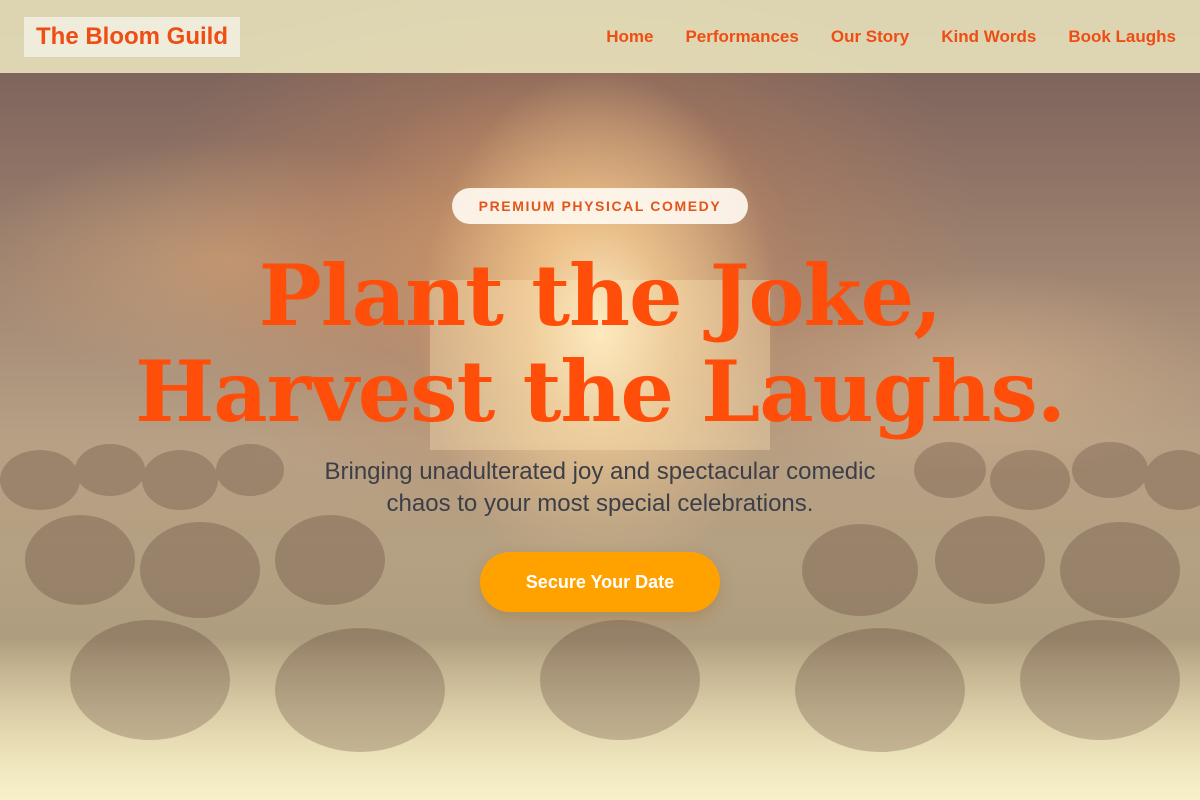  I want to click on subtitle-line-2: chaos to your most special celebrations., so click(600, 503).